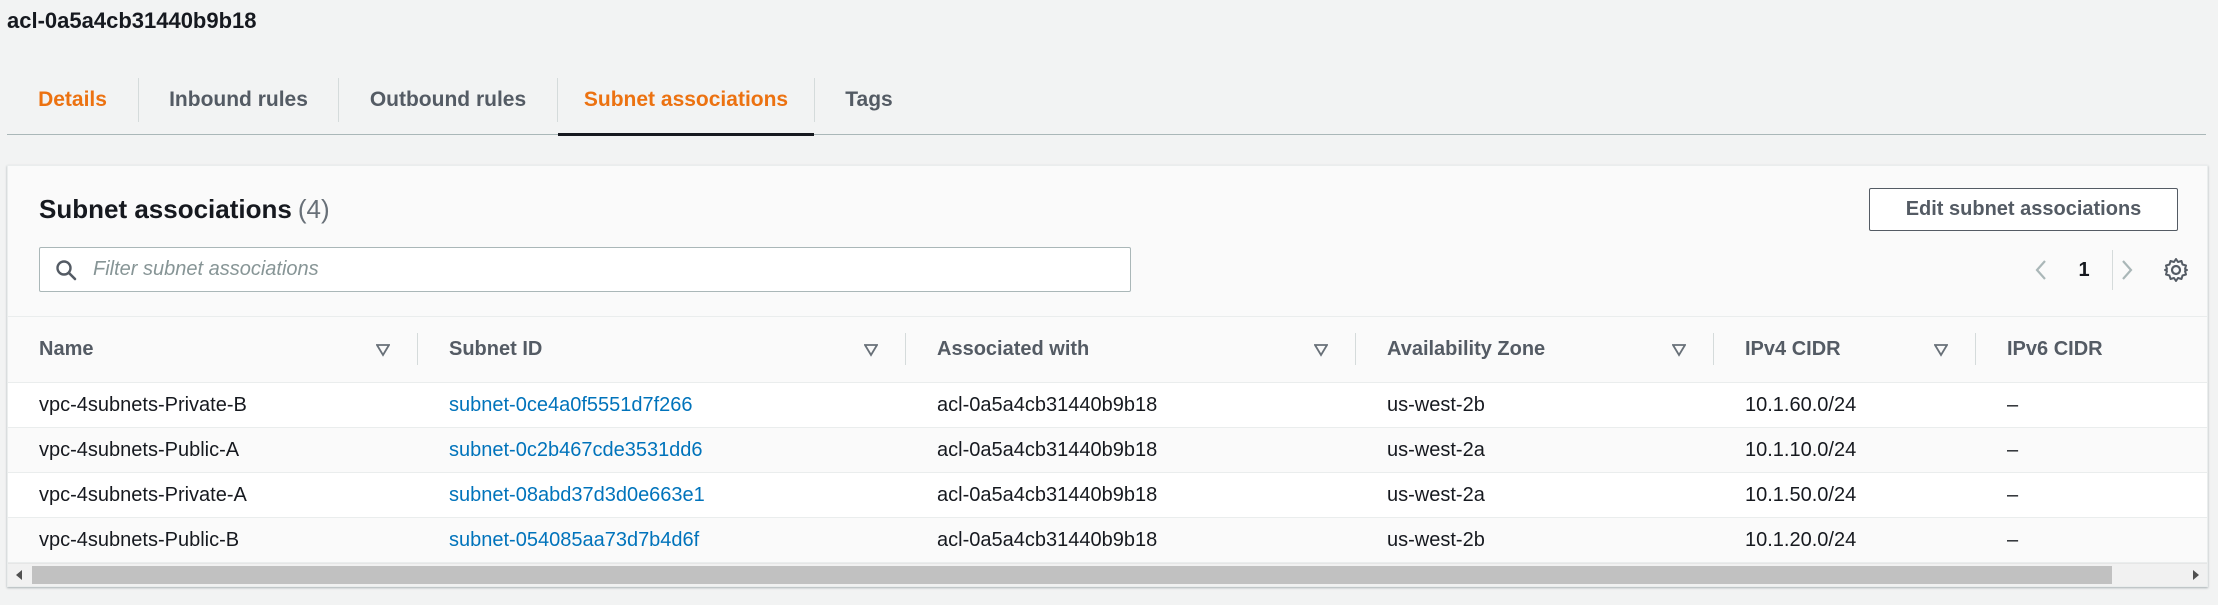  I want to click on tab-tags: Tags, so click(869, 100).